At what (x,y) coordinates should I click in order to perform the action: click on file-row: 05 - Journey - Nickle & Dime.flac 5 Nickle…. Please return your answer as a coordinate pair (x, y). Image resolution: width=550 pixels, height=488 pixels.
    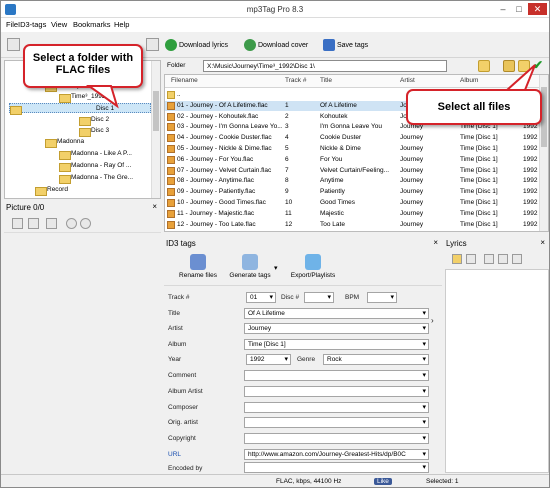
    Looking at the image, I should click on (352, 149).